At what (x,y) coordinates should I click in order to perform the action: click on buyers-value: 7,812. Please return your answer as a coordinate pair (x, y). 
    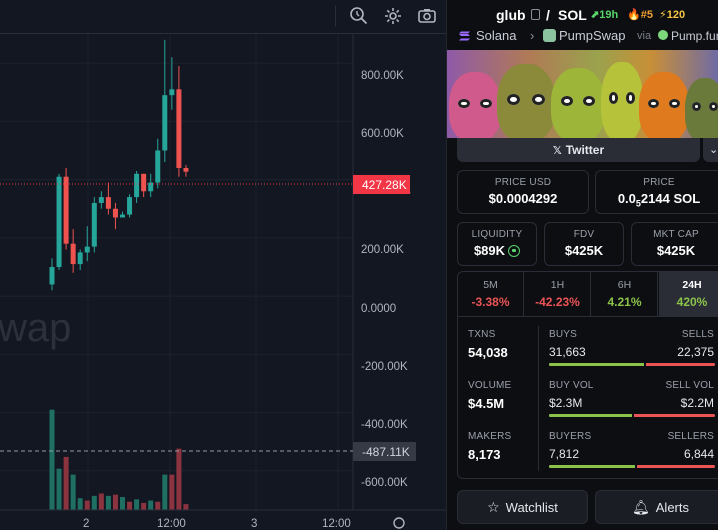
    Looking at the image, I should click on (564, 454).